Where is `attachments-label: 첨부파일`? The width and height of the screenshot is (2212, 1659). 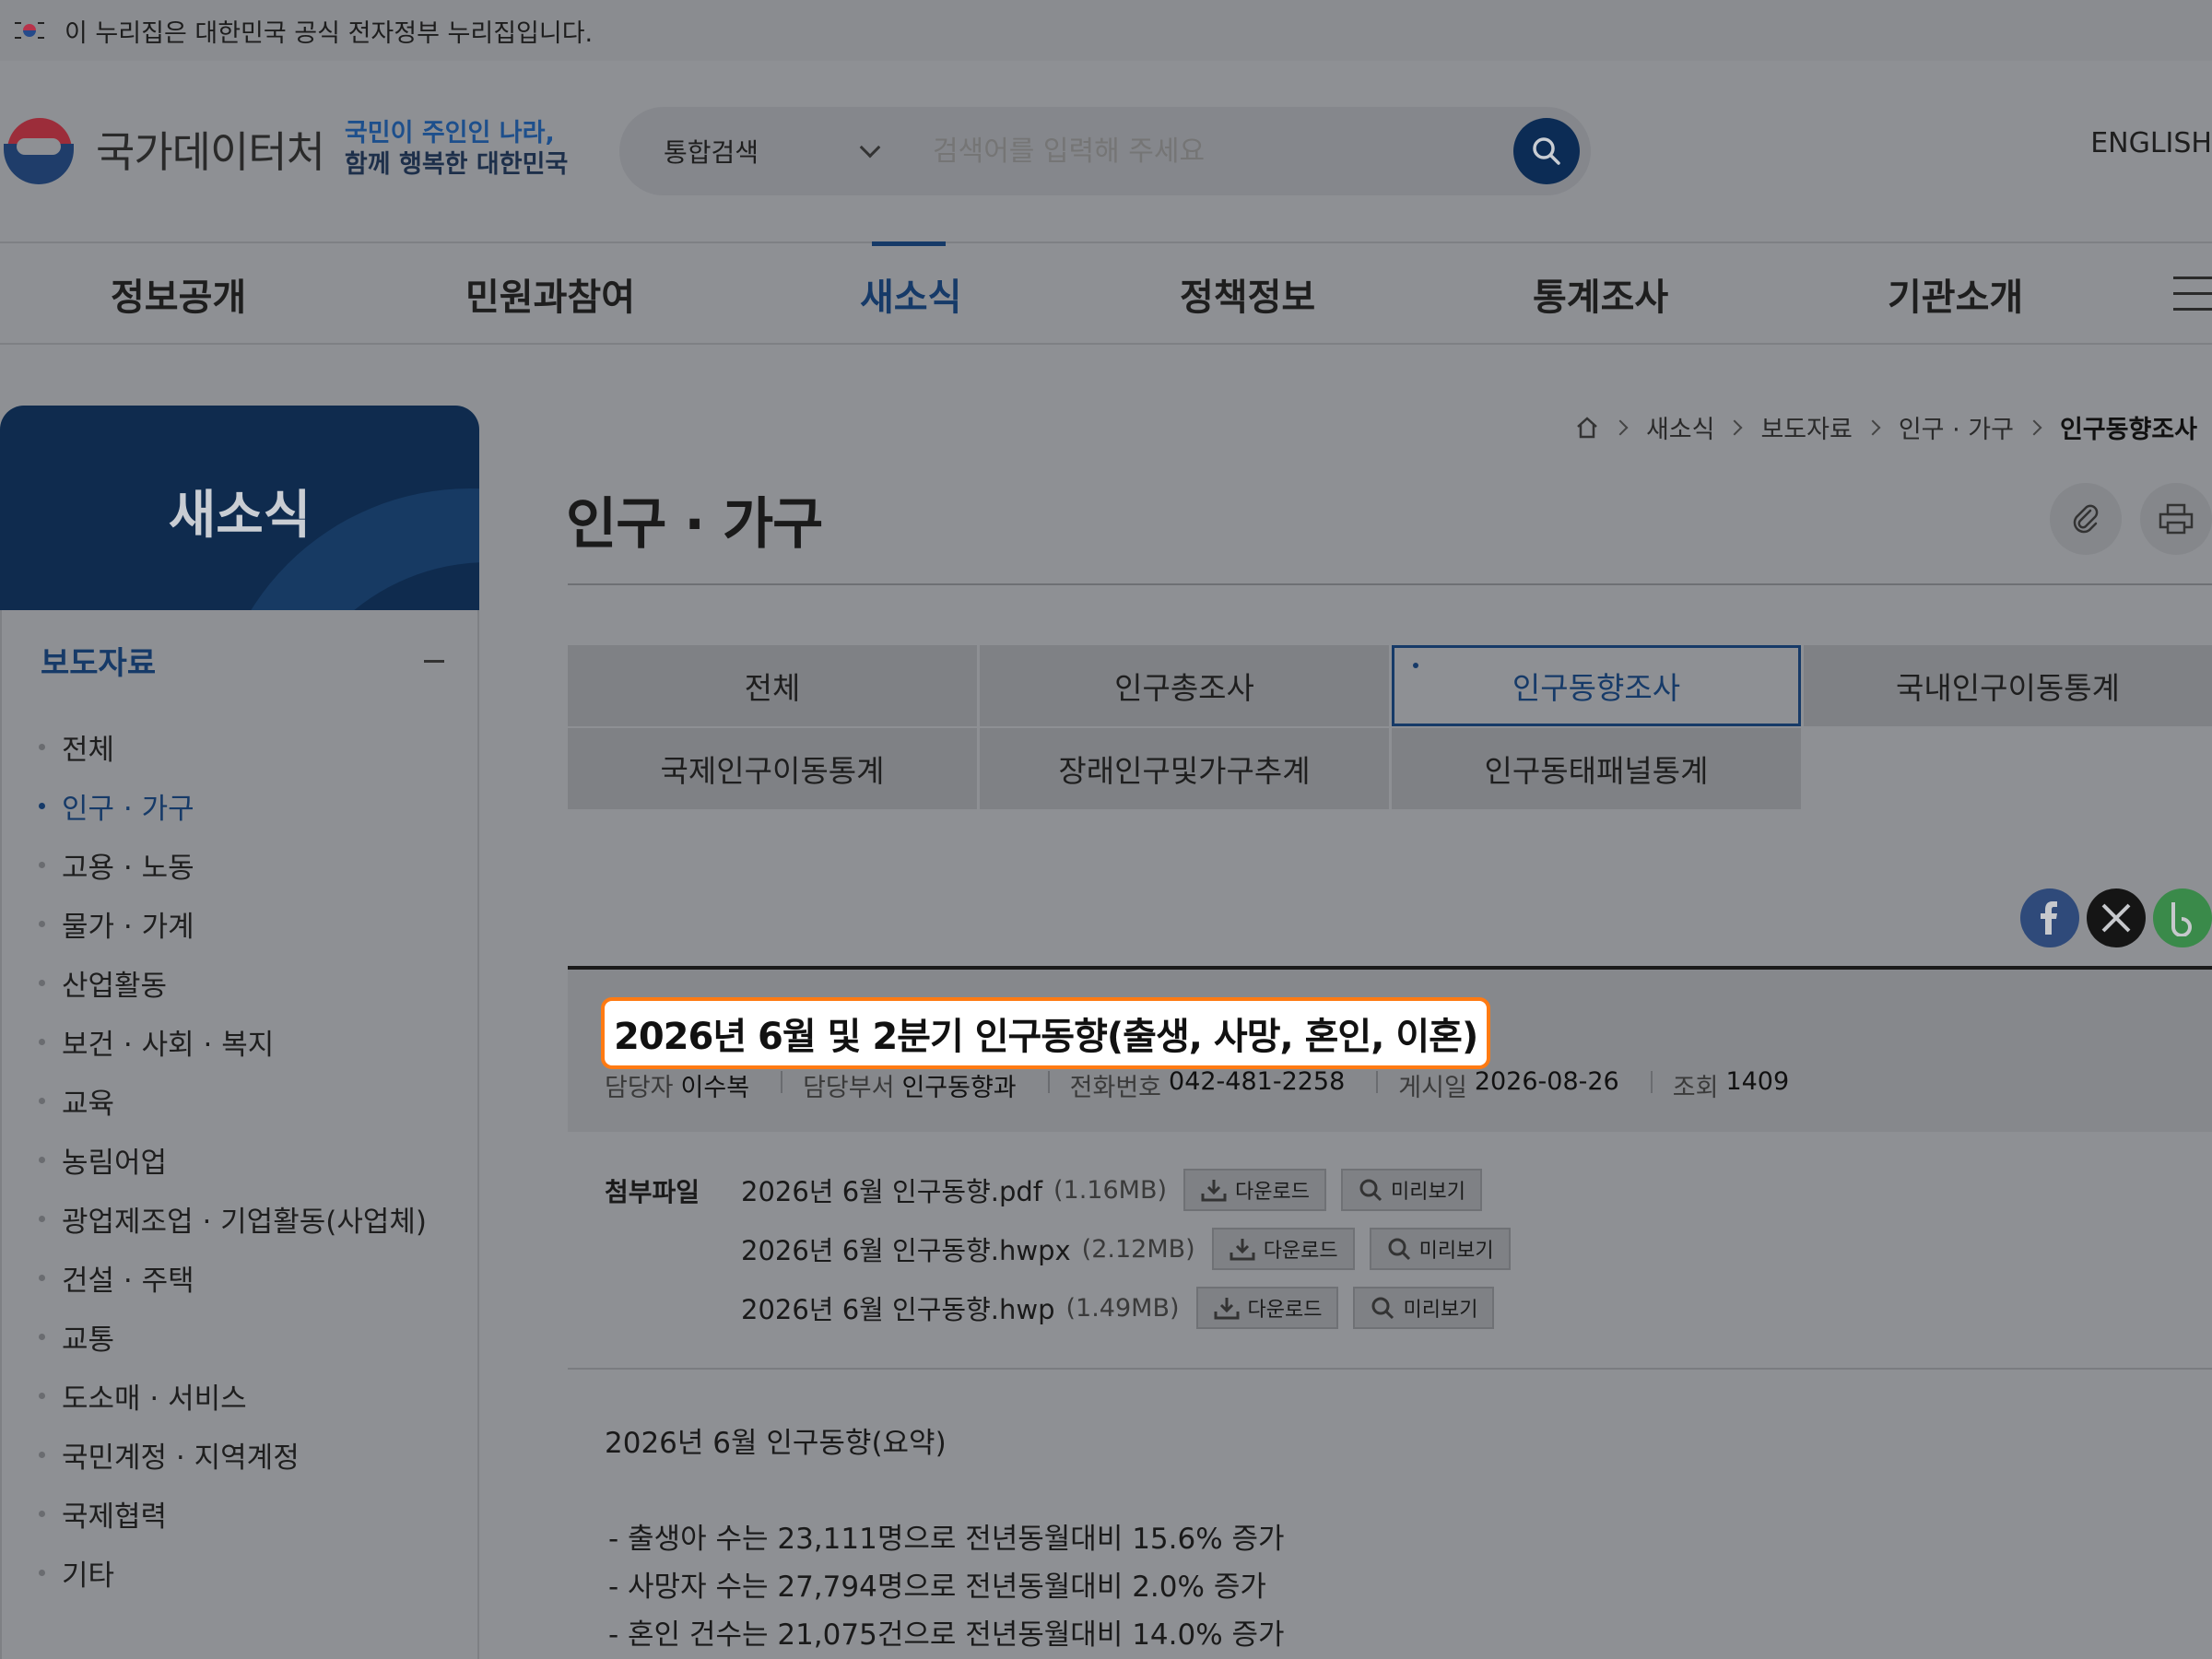 attachments-label: 첨부파일 is located at coordinates (652, 1192).